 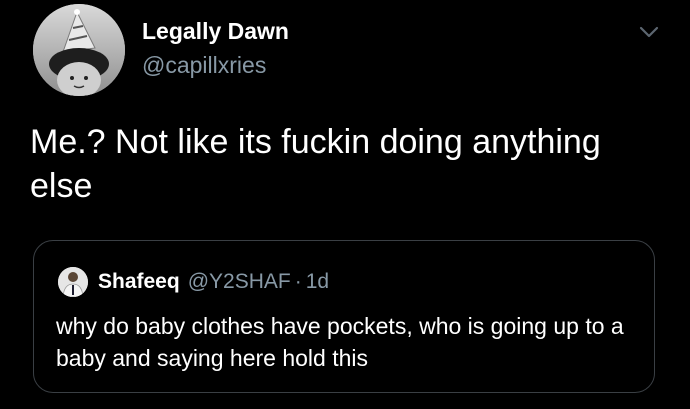 What do you see at coordinates (215, 65) in the screenshot?
I see `author-handle: @capillxries` at bounding box center [215, 65].